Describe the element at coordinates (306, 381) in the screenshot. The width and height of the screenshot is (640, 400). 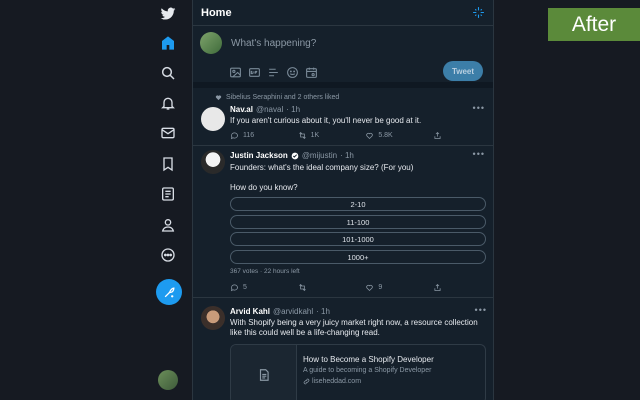
I see `link-icon` at that location.